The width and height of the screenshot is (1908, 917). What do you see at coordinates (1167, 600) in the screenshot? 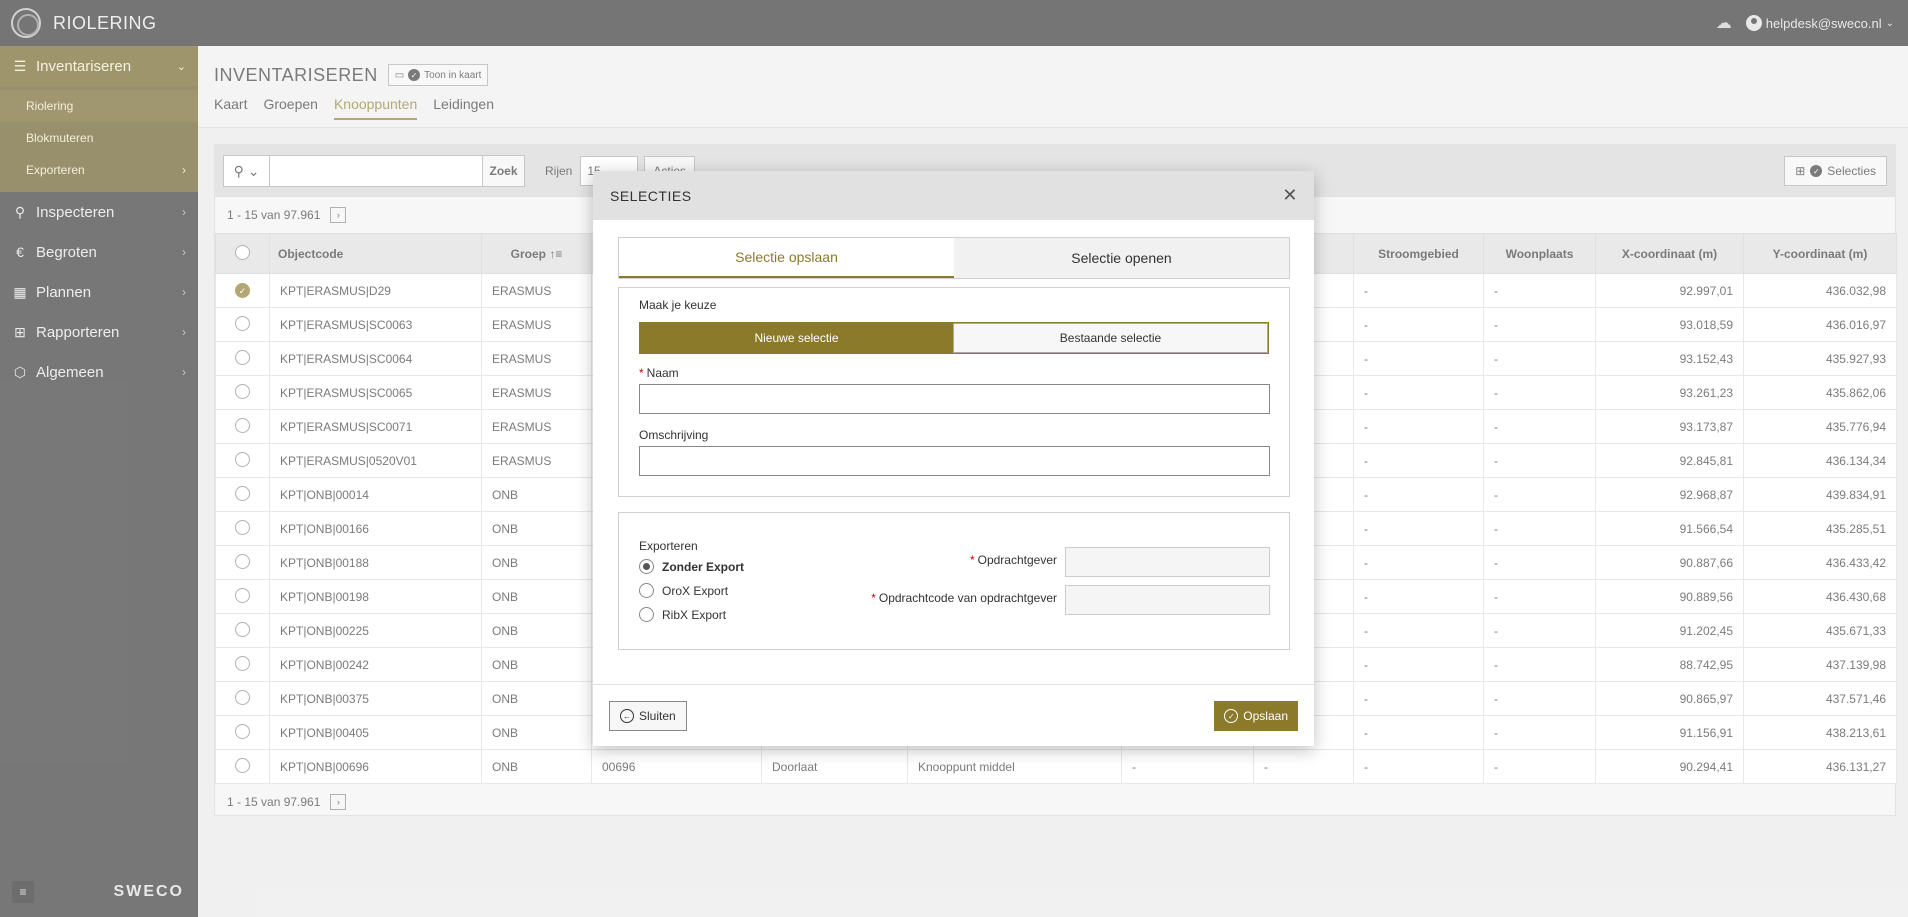
I see `opdrachtcode-input` at bounding box center [1167, 600].